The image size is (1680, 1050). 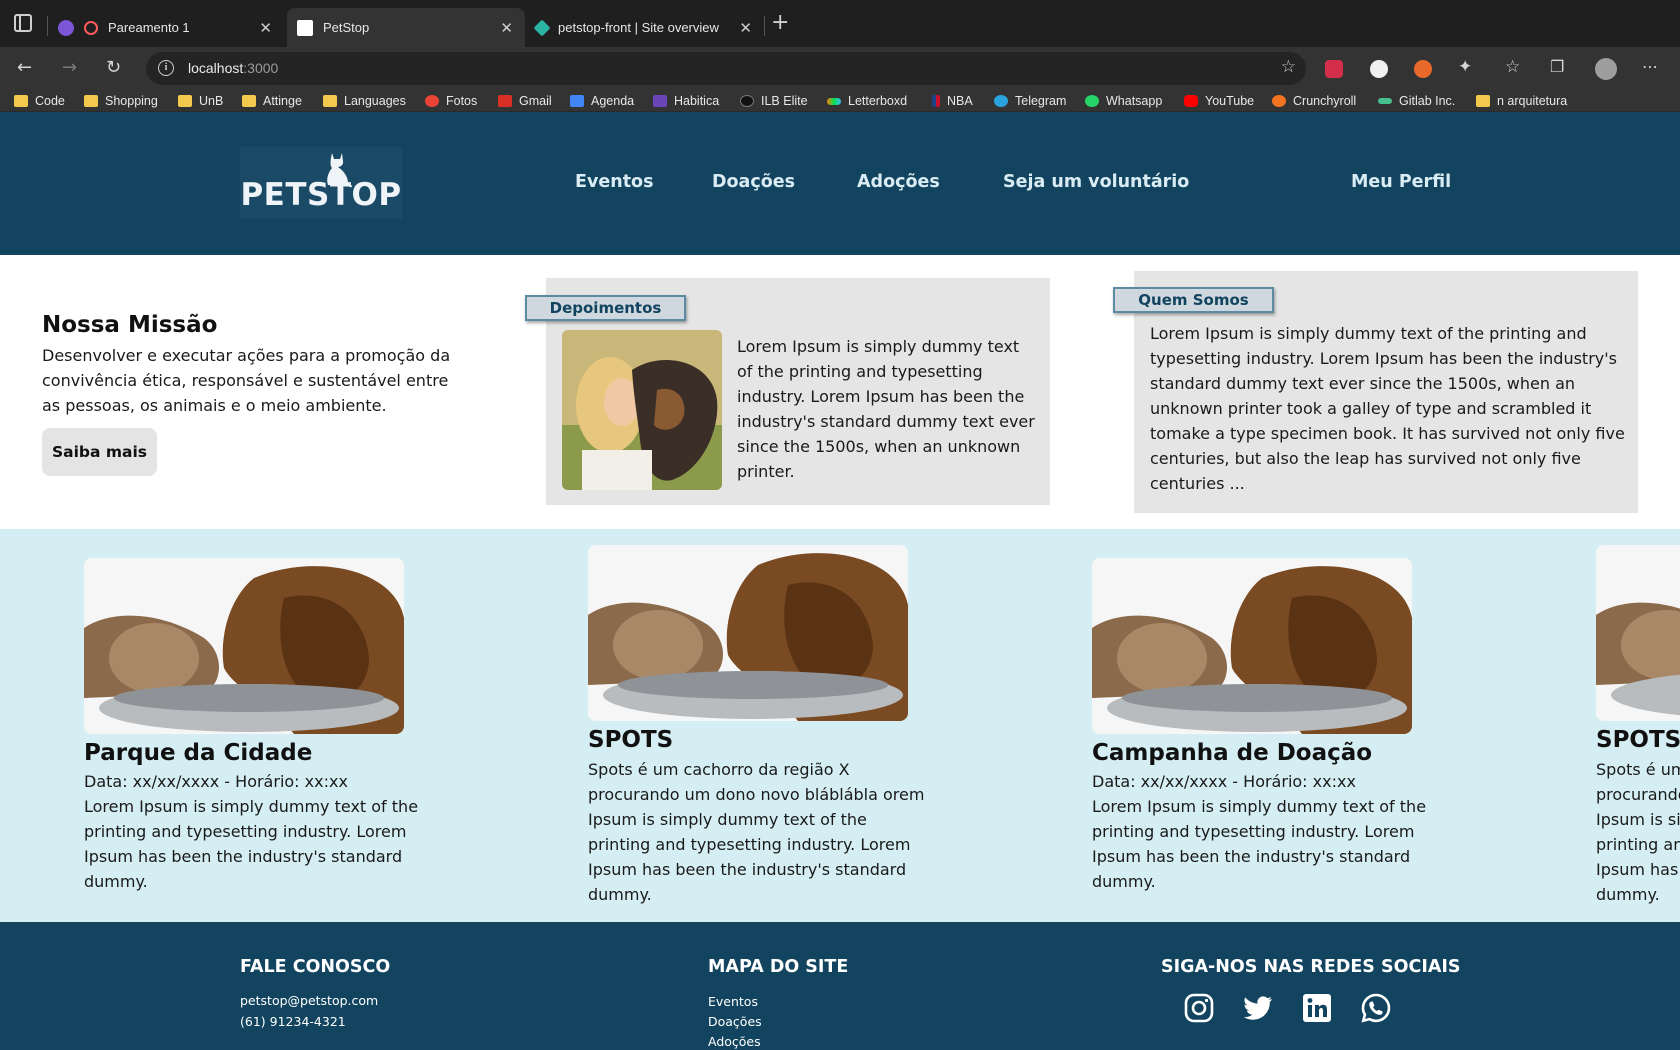 What do you see at coordinates (1532, 101) in the screenshot?
I see `bookmark-label: n arquitetura` at bounding box center [1532, 101].